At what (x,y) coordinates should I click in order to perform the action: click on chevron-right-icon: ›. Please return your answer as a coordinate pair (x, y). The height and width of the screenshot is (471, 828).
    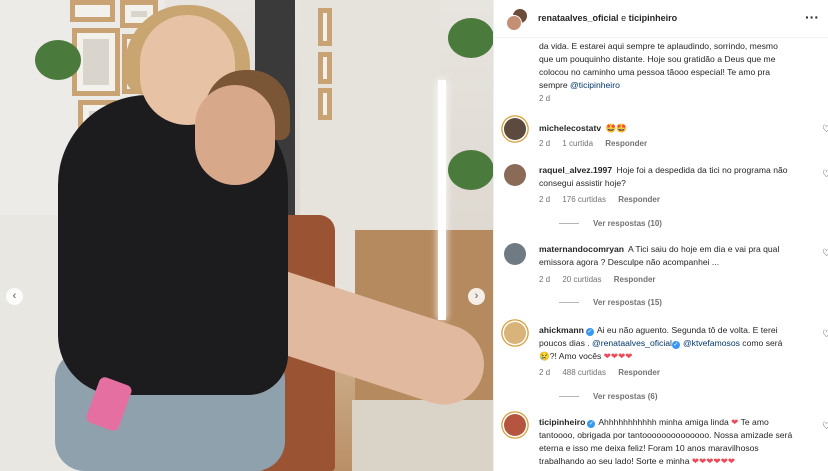
    Looking at the image, I should click on (476, 296).